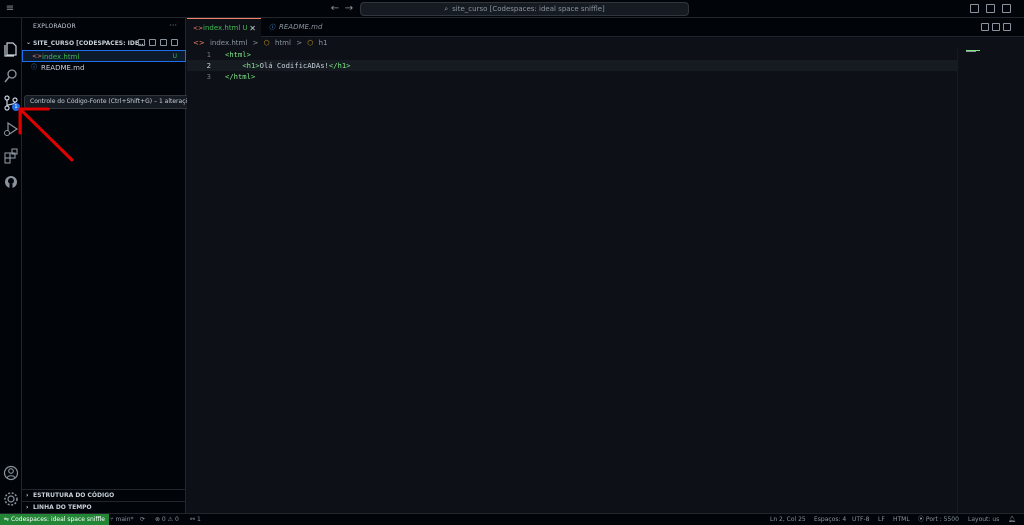 Image resolution: width=1024 pixels, height=525 pixels. What do you see at coordinates (11, 182) in the screenshot?
I see `github-icon` at bounding box center [11, 182].